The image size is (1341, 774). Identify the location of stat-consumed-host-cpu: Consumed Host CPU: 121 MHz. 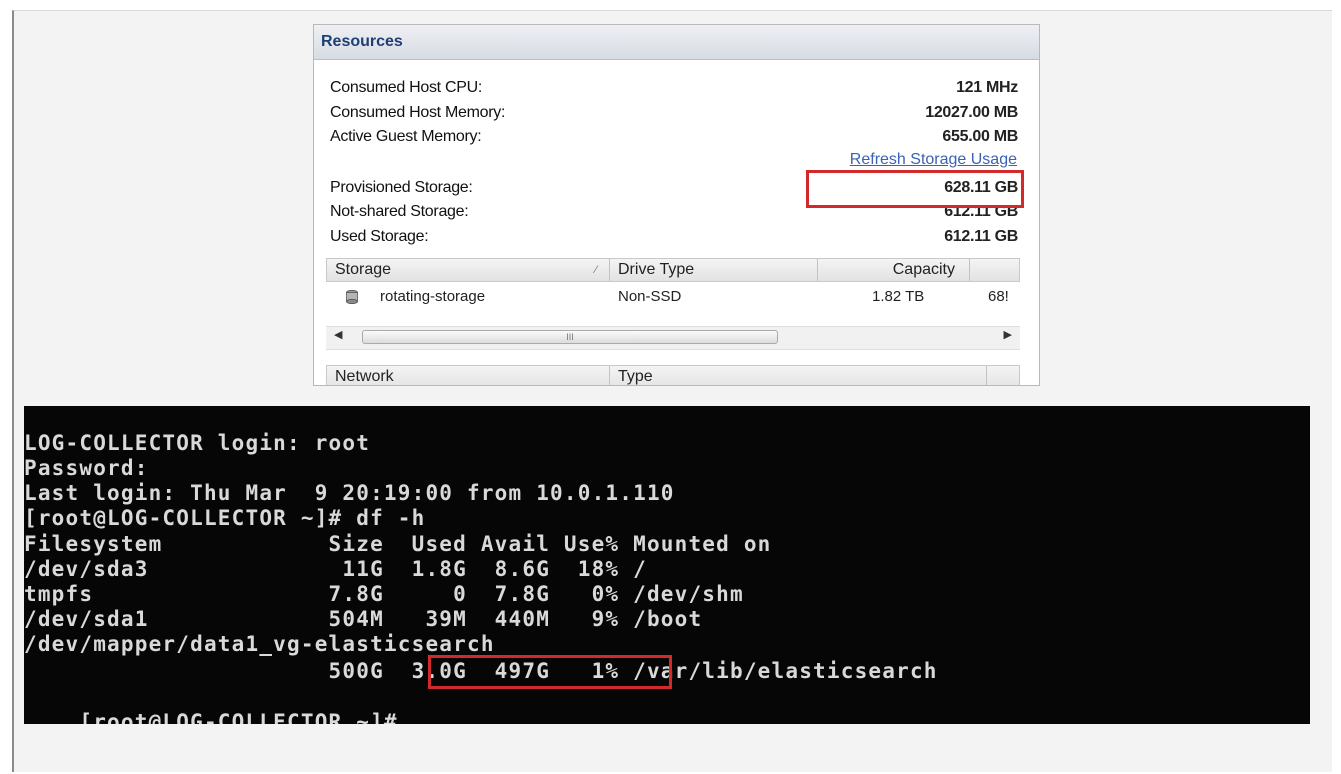
(674, 90).